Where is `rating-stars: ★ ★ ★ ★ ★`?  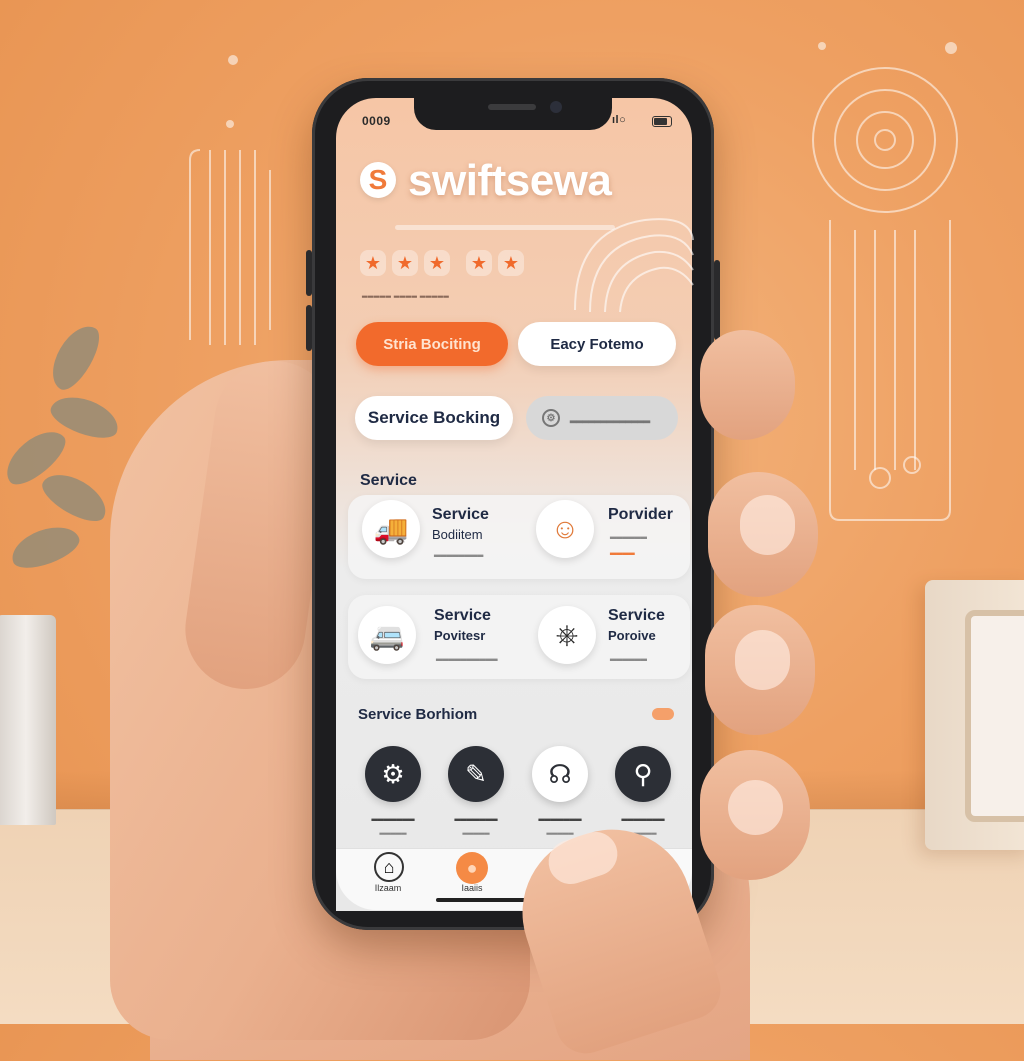
rating-stars: ★ ★ ★ ★ ★ is located at coordinates (442, 263).